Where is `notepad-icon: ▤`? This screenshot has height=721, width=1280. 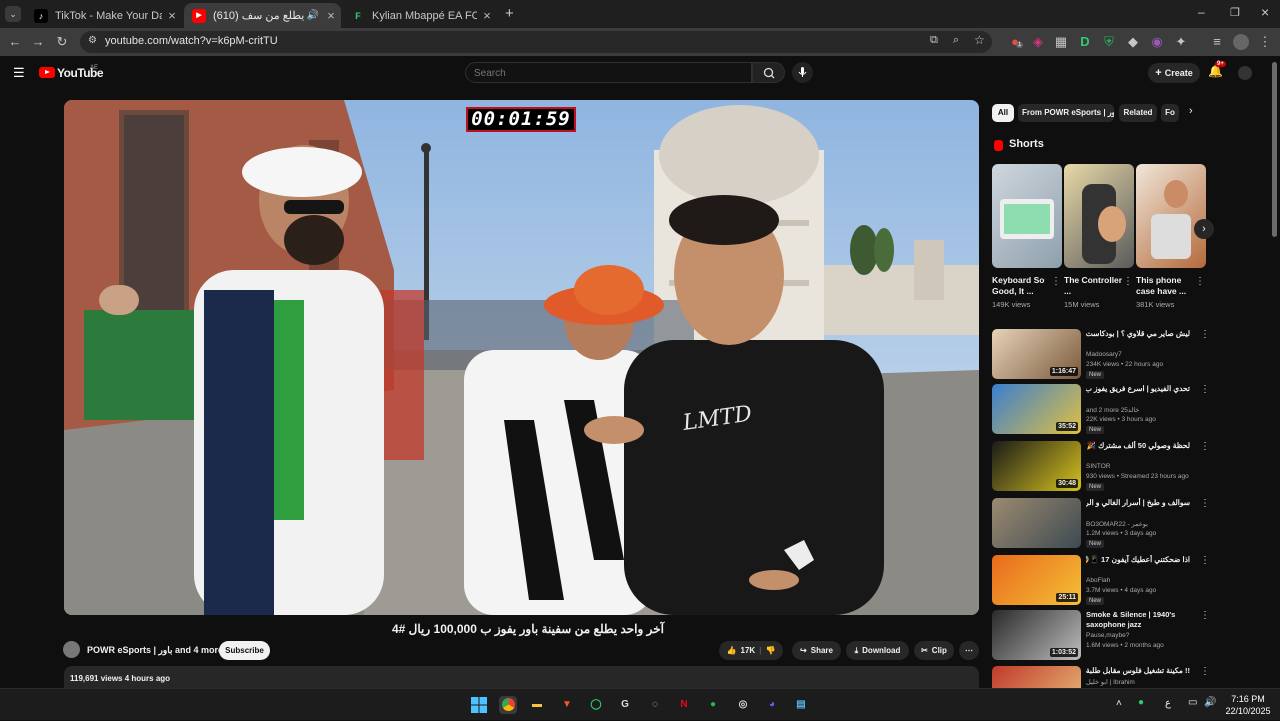
notepad-icon: ▤ is located at coordinates (801, 705).